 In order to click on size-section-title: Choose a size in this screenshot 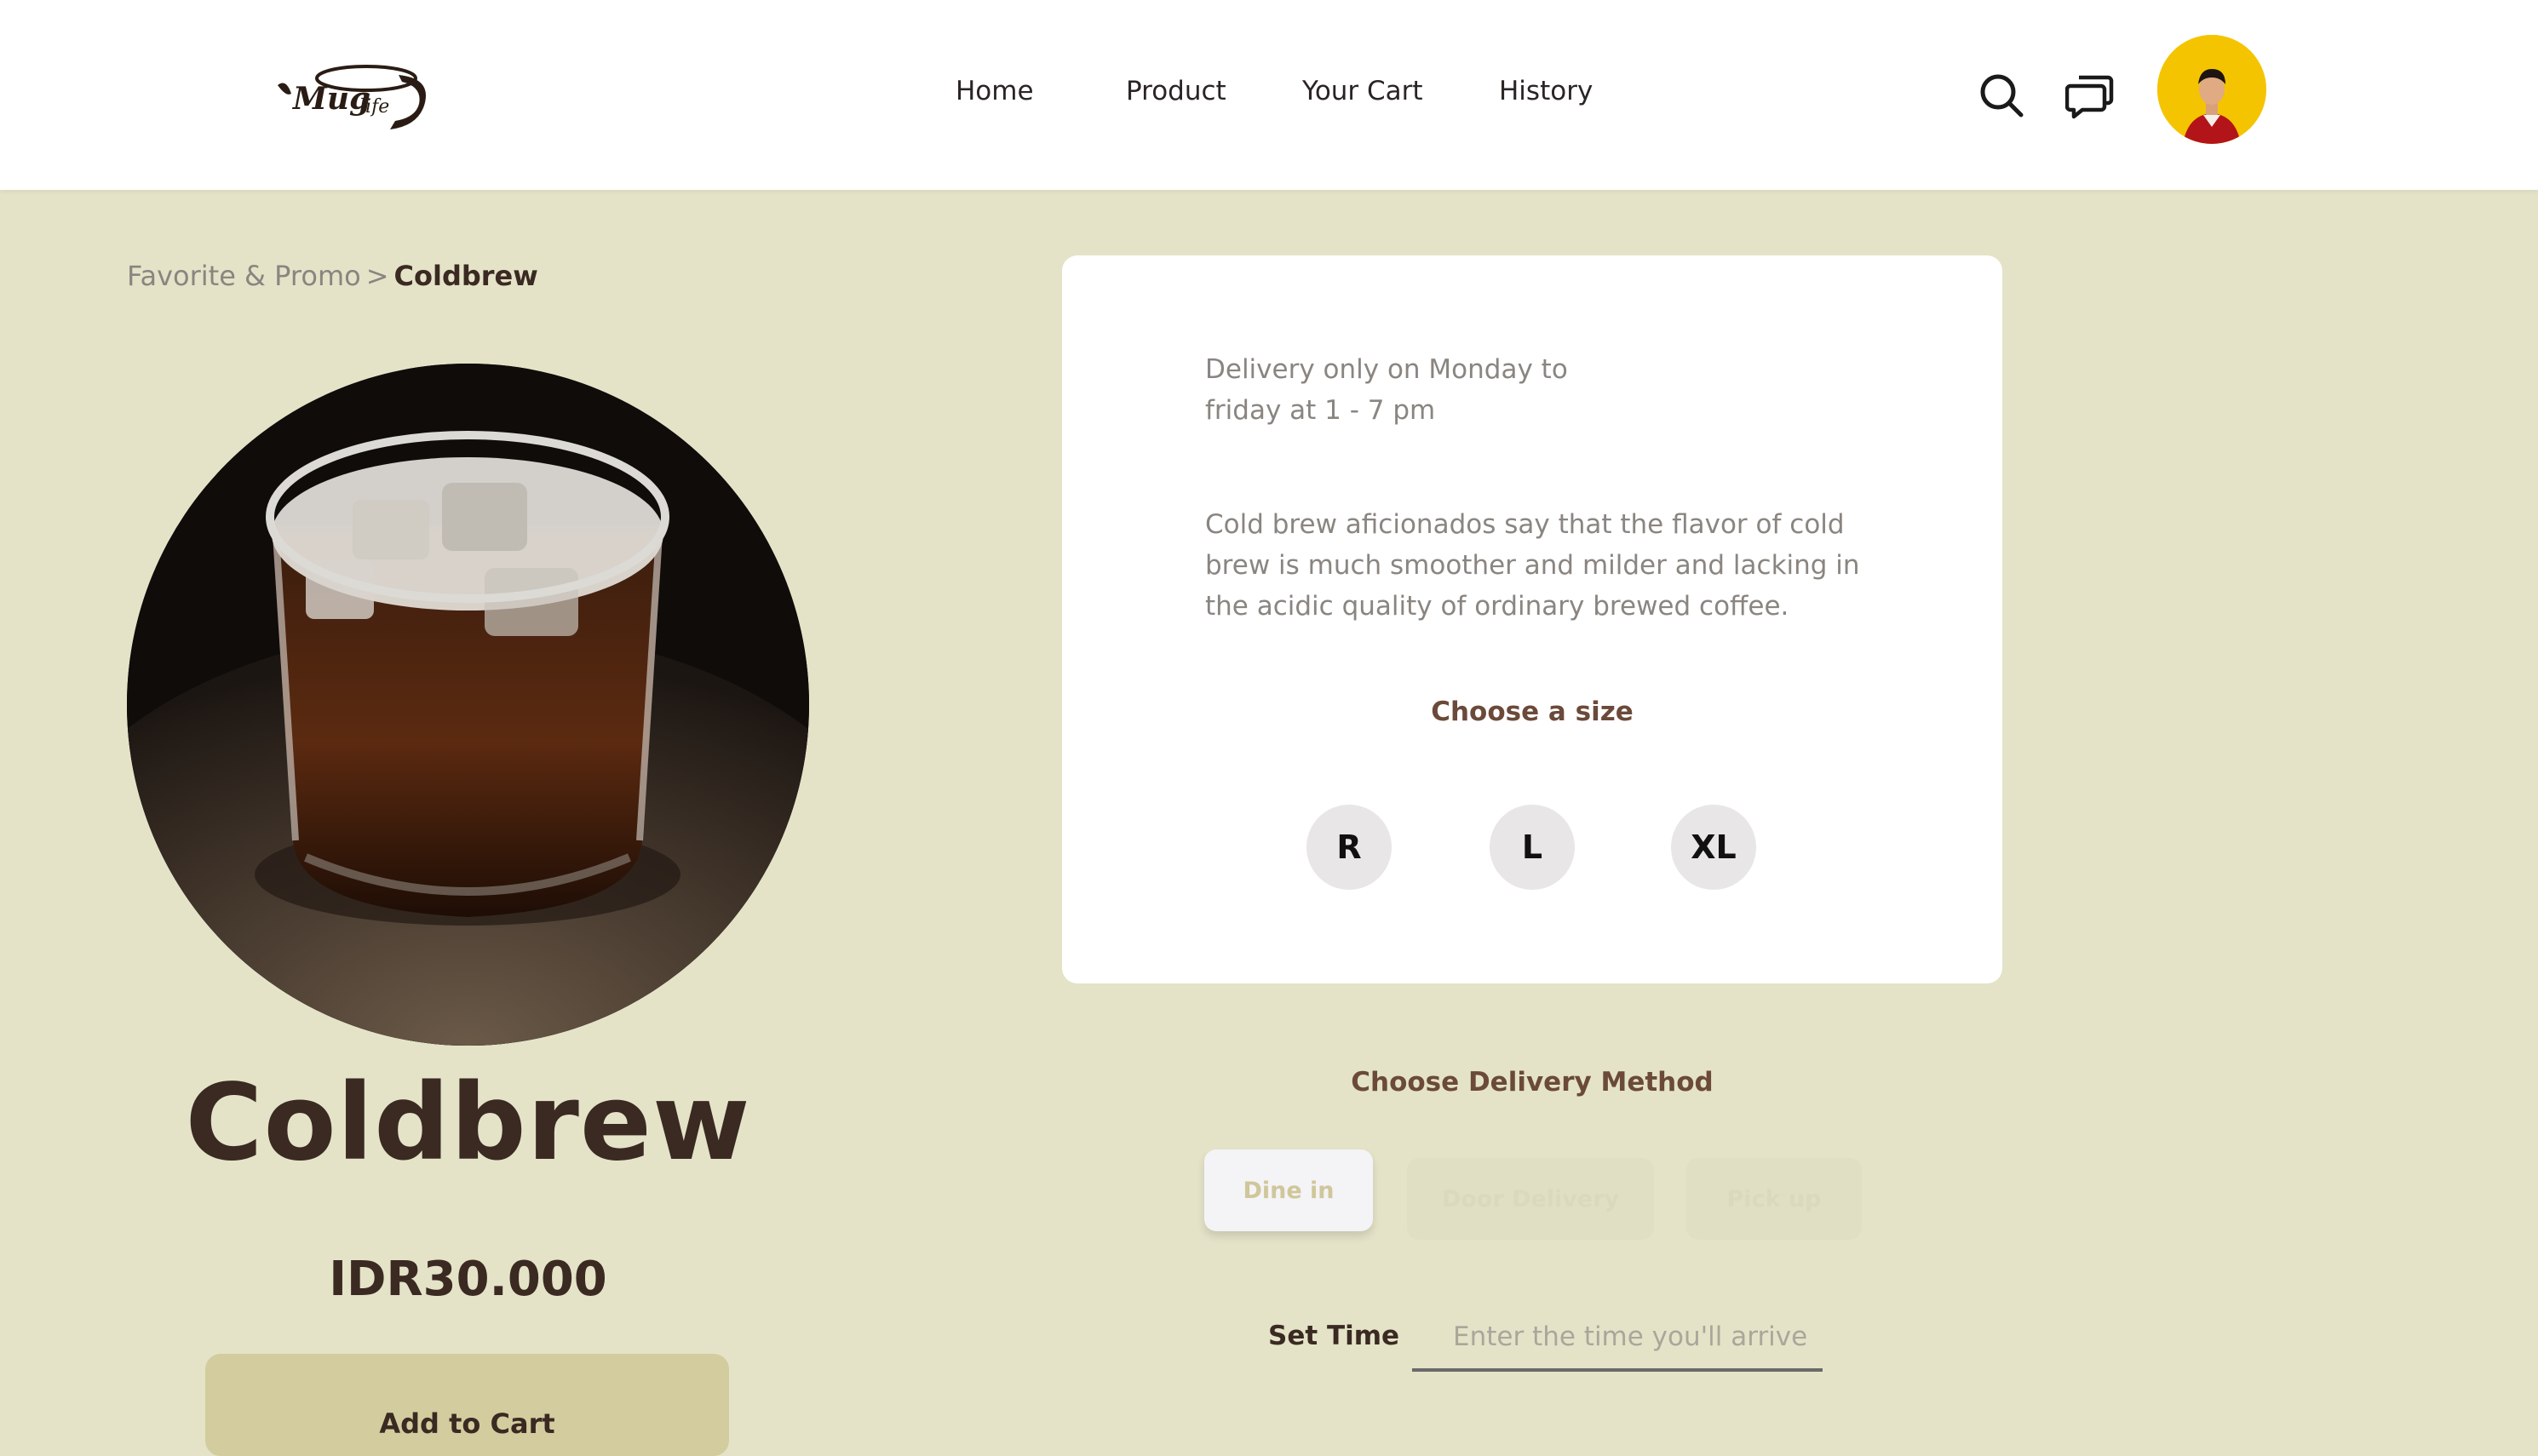, I will do `click(1532, 712)`.